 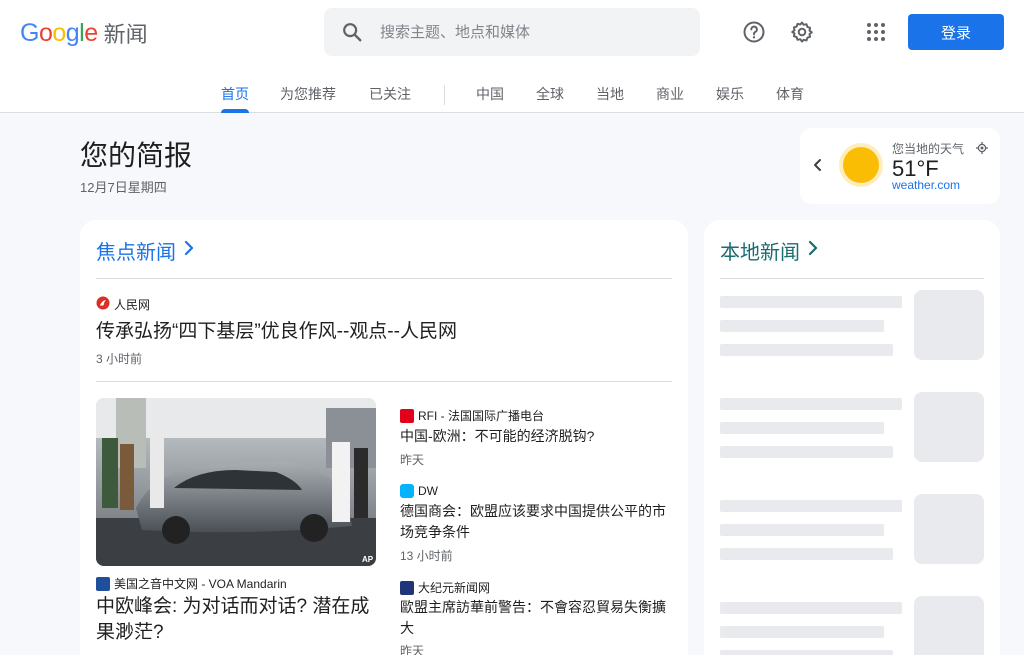 I want to click on timestamp: 13 小时前, so click(x=426, y=556).